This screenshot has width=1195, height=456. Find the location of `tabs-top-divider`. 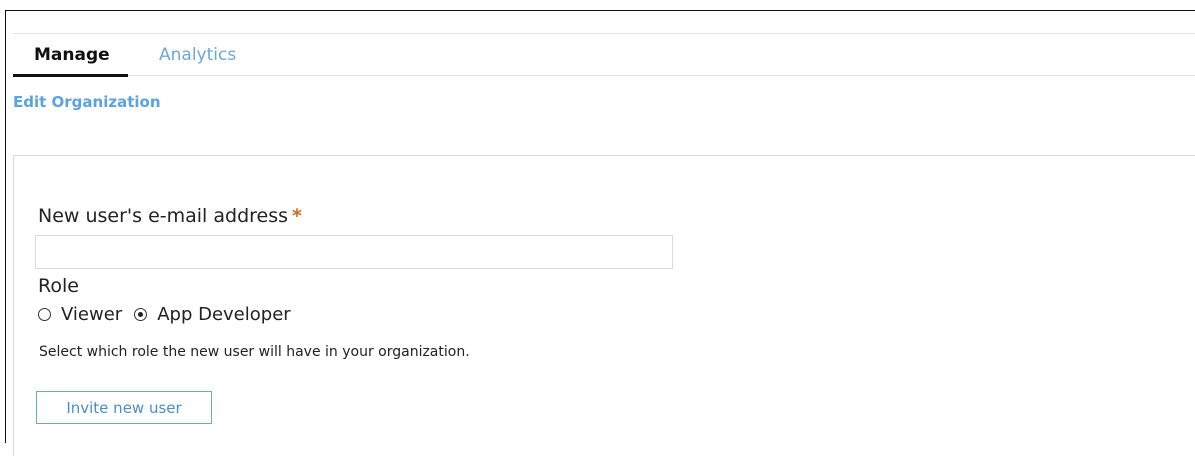

tabs-top-divider is located at coordinates (604, 33).